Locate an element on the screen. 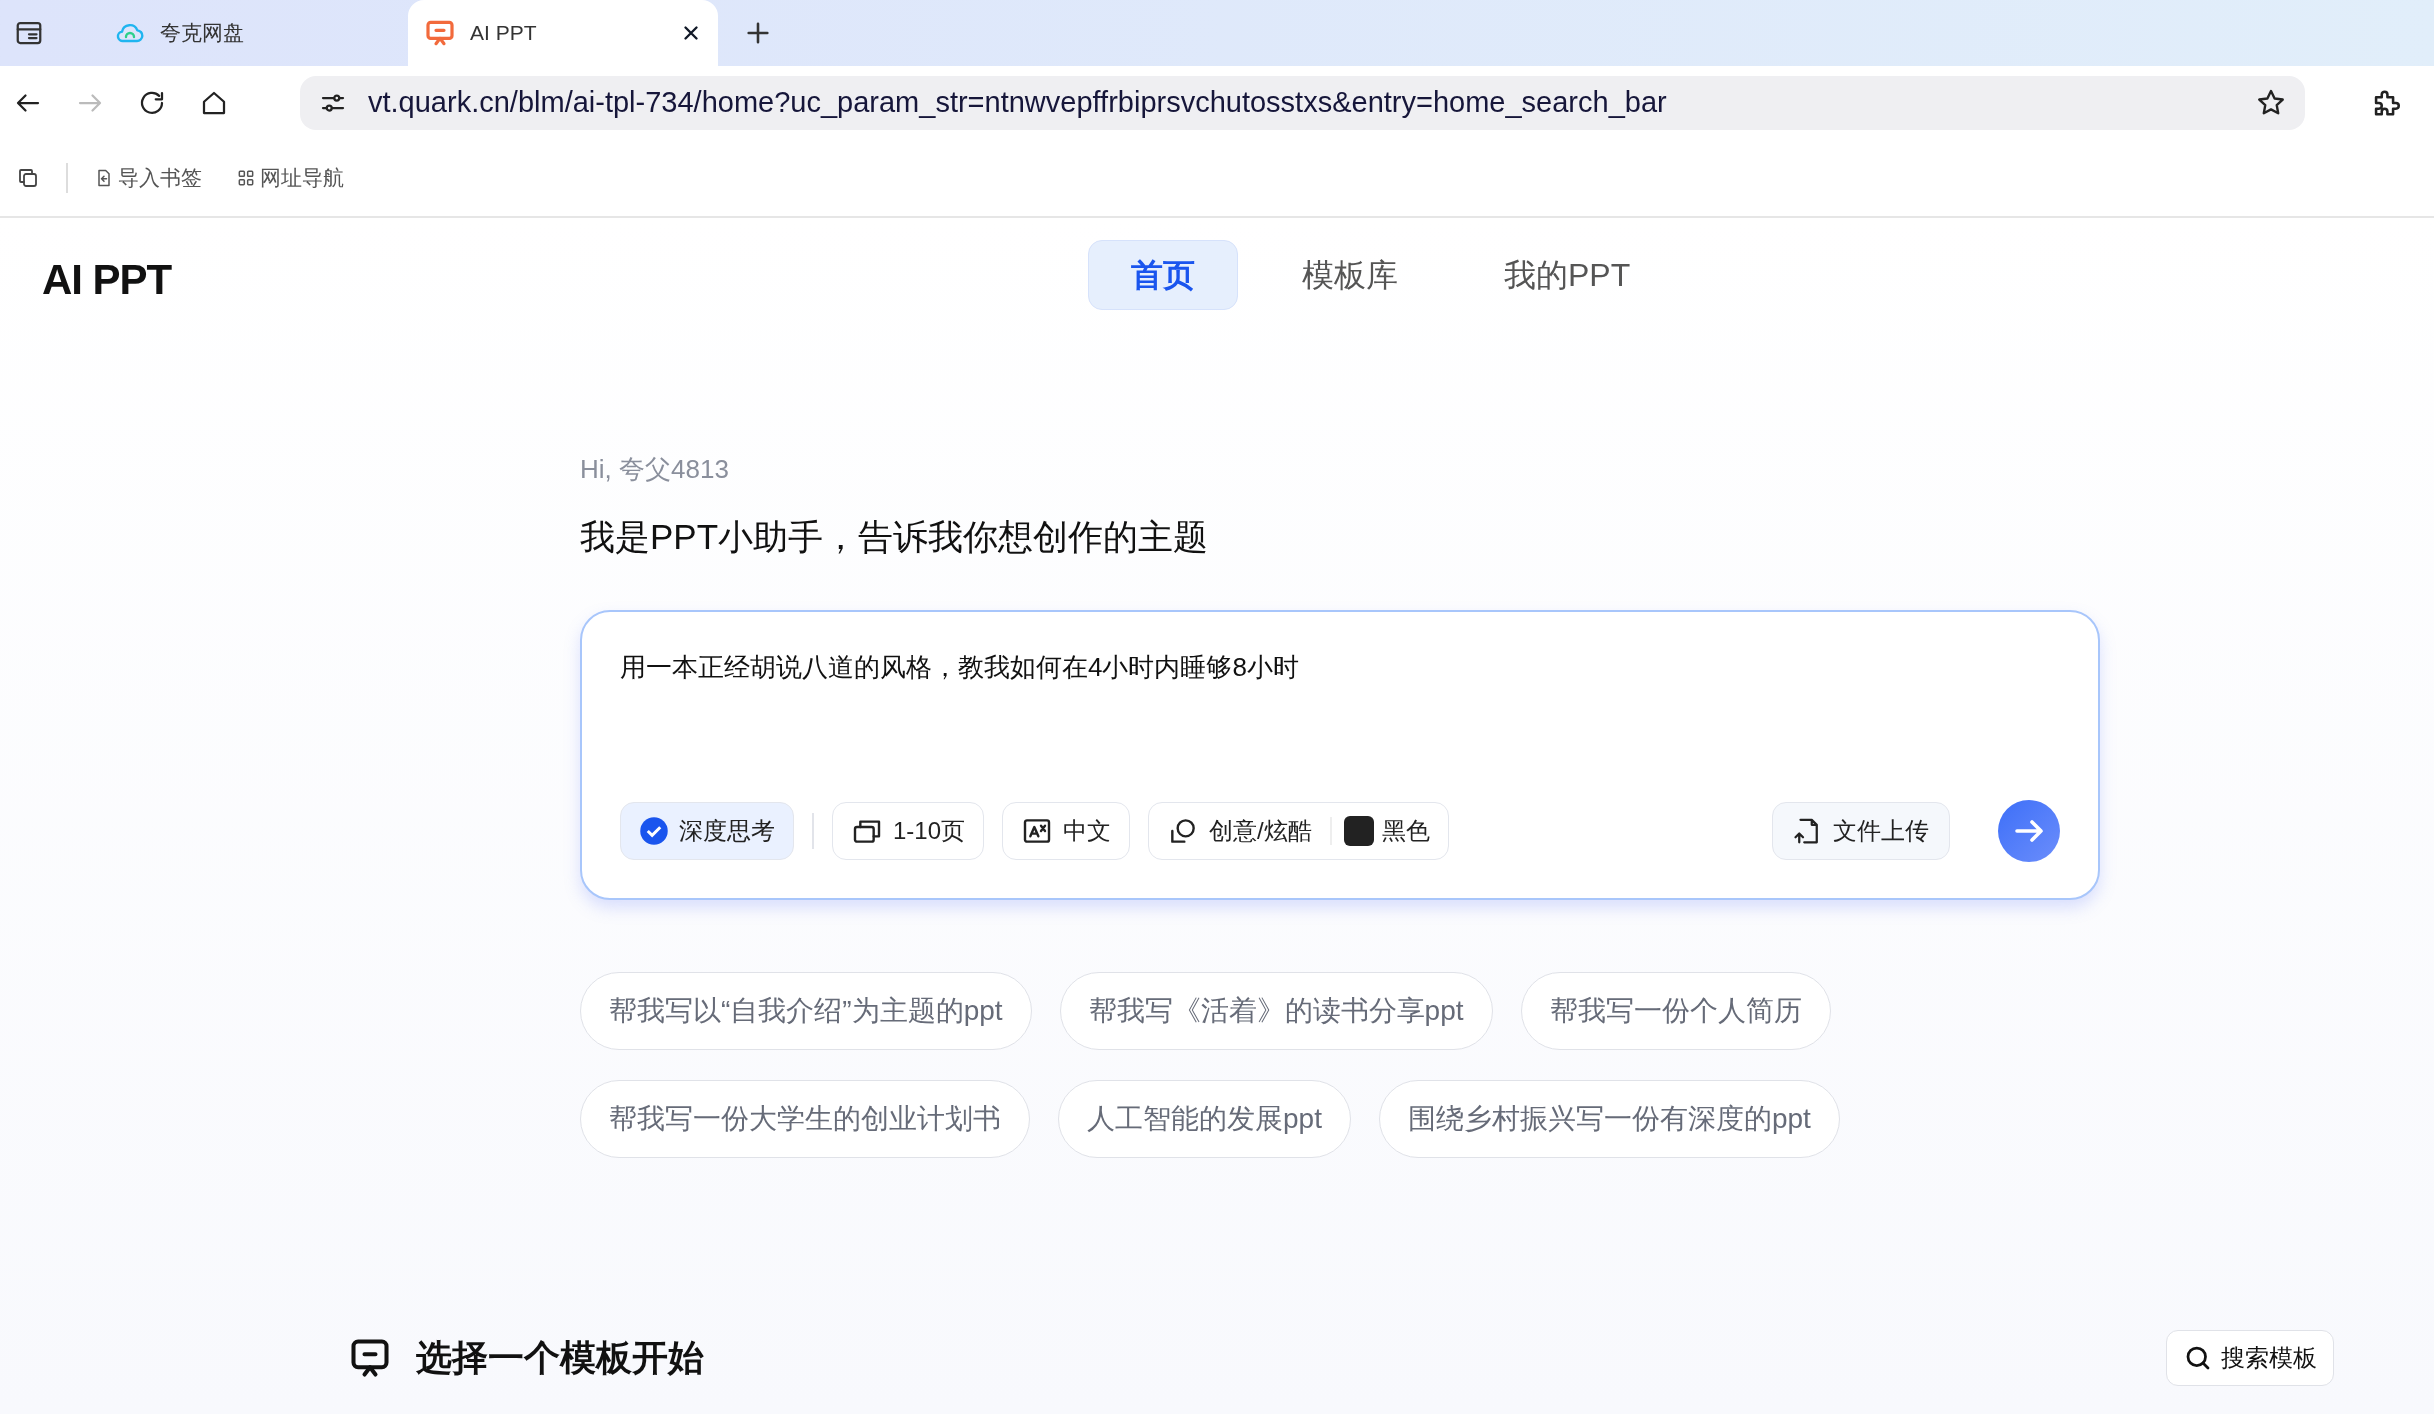  option-label: 中文 is located at coordinates (1087, 830).